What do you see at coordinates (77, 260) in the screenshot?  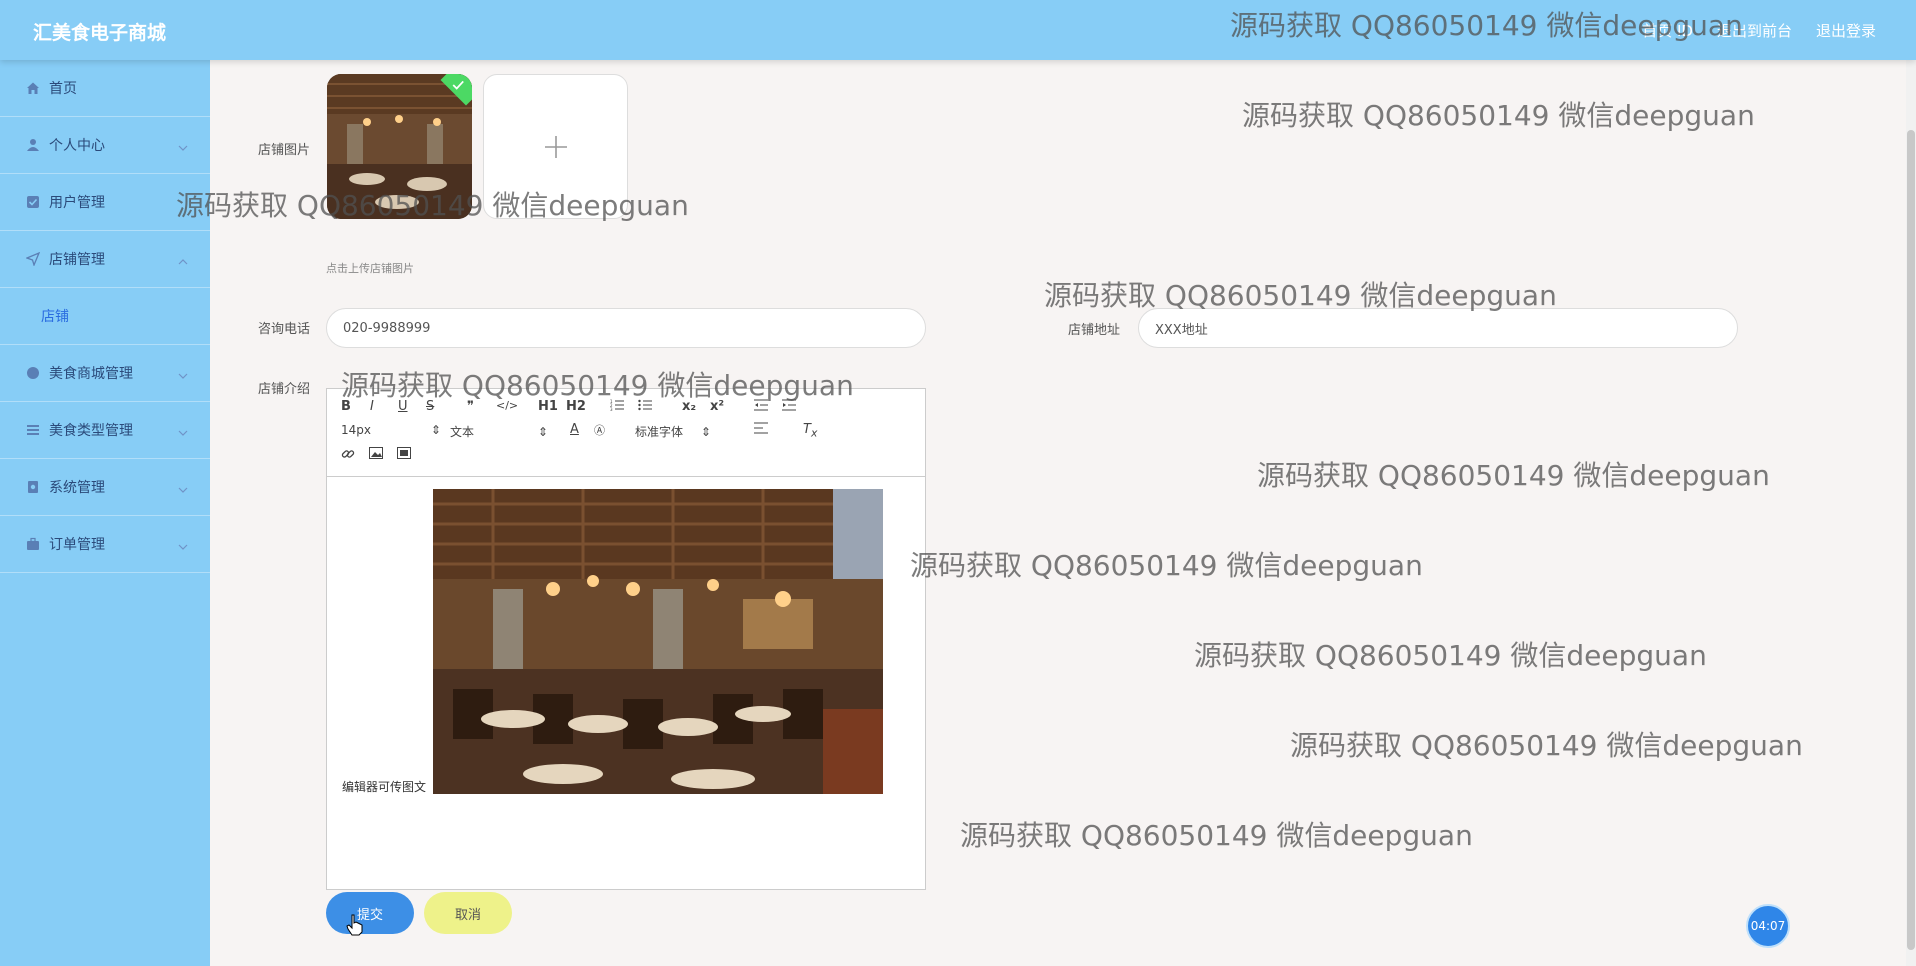 I see `sidebar-item-label: 店铺管理` at bounding box center [77, 260].